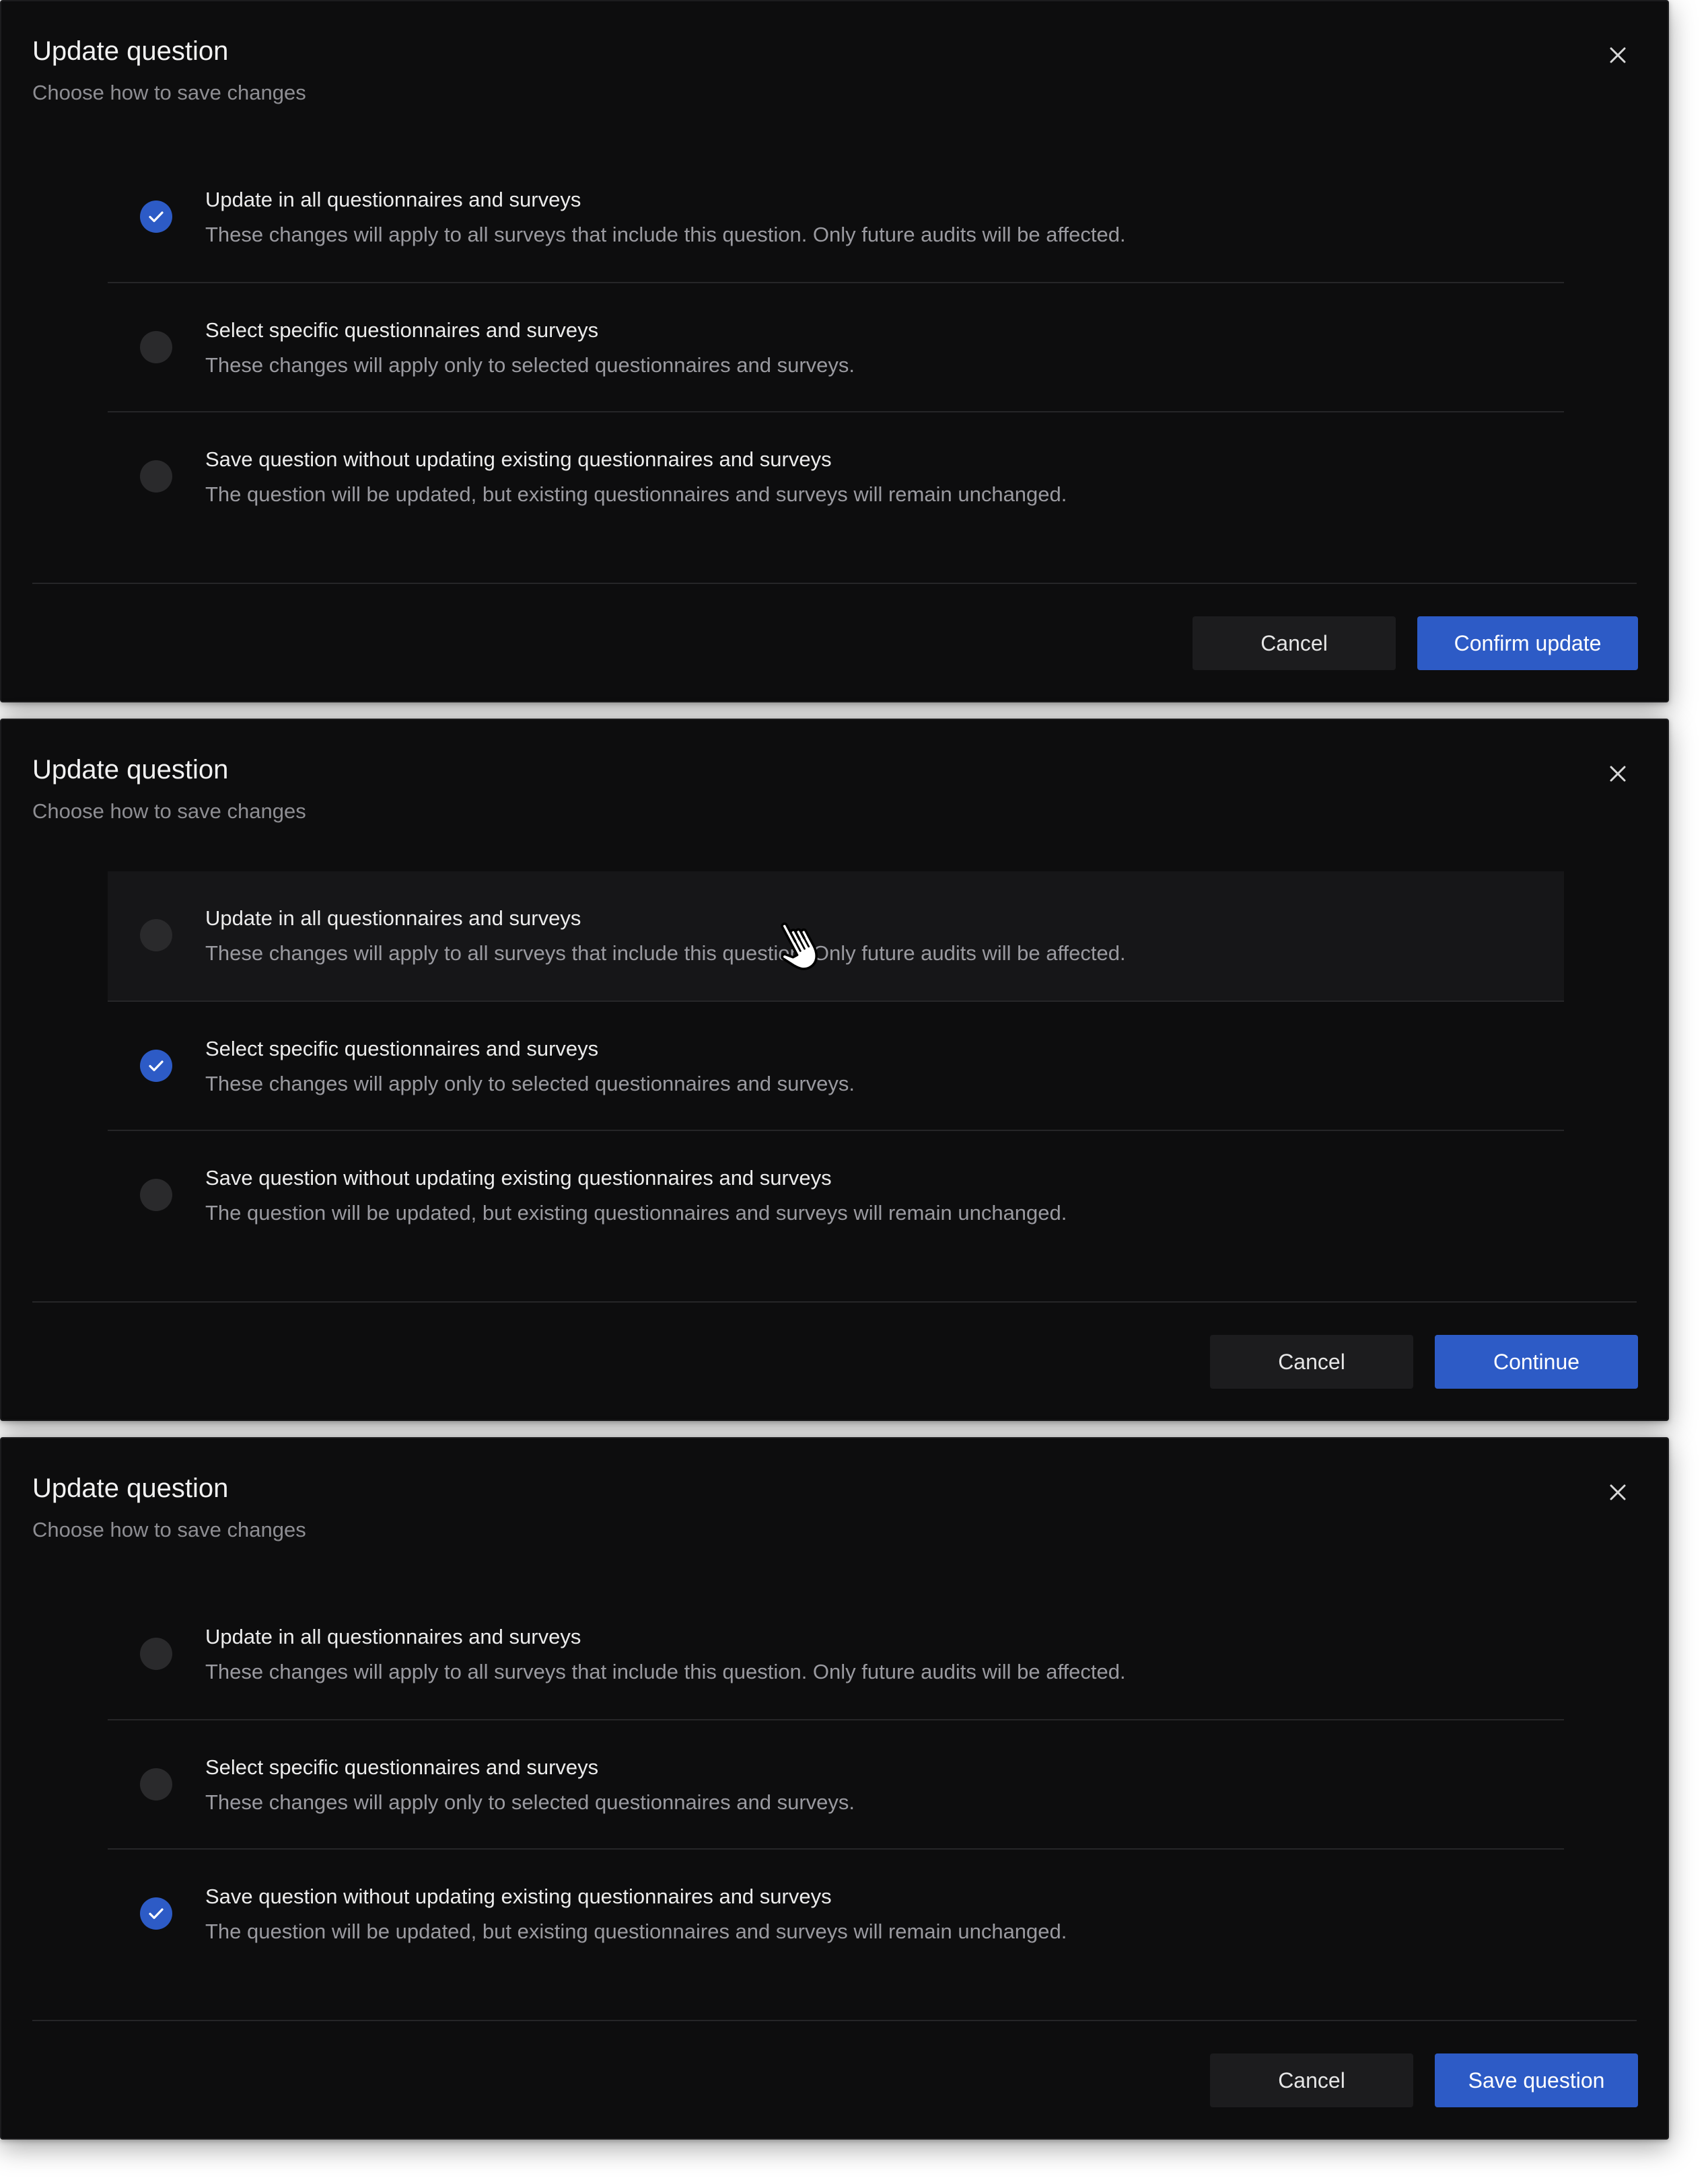 The width and height of the screenshot is (1708, 2184). What do you see at coordinates (1536, 1362) in the screenshot?
I see `continue-button: Continue` at bounding box center [1536, 1362].